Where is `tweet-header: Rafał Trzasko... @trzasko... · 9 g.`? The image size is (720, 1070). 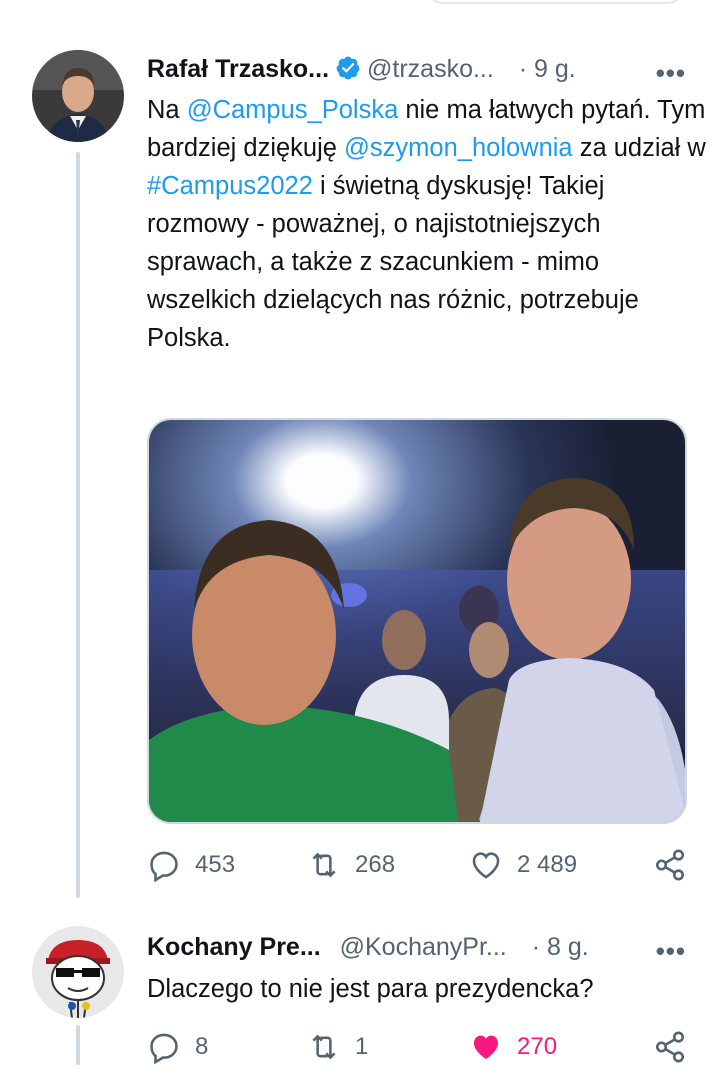 tweet-header: Rafał Trzasko... @trzasko... · 9 g. is located at coordinates (361, 71).